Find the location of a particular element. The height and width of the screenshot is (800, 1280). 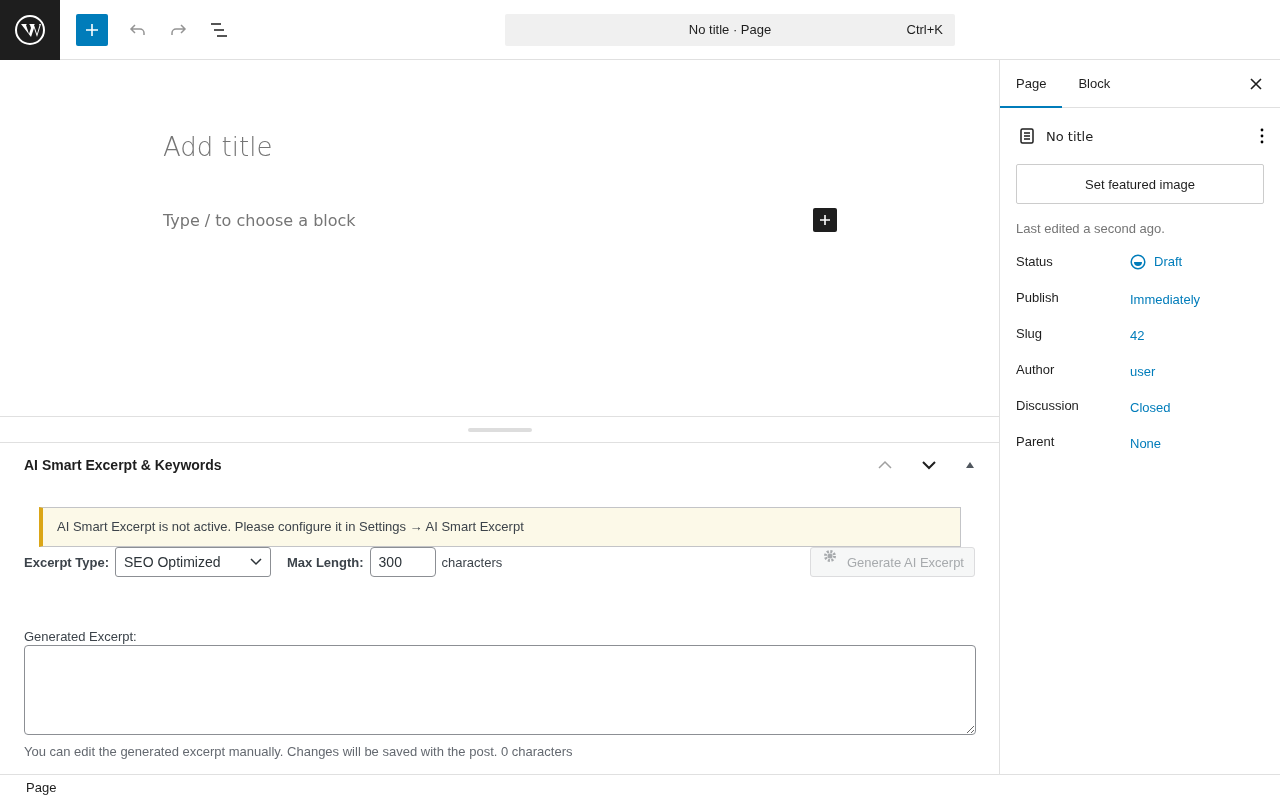

last-edited-text: Last edited a second ago. is located at coordinates (1091, 228).